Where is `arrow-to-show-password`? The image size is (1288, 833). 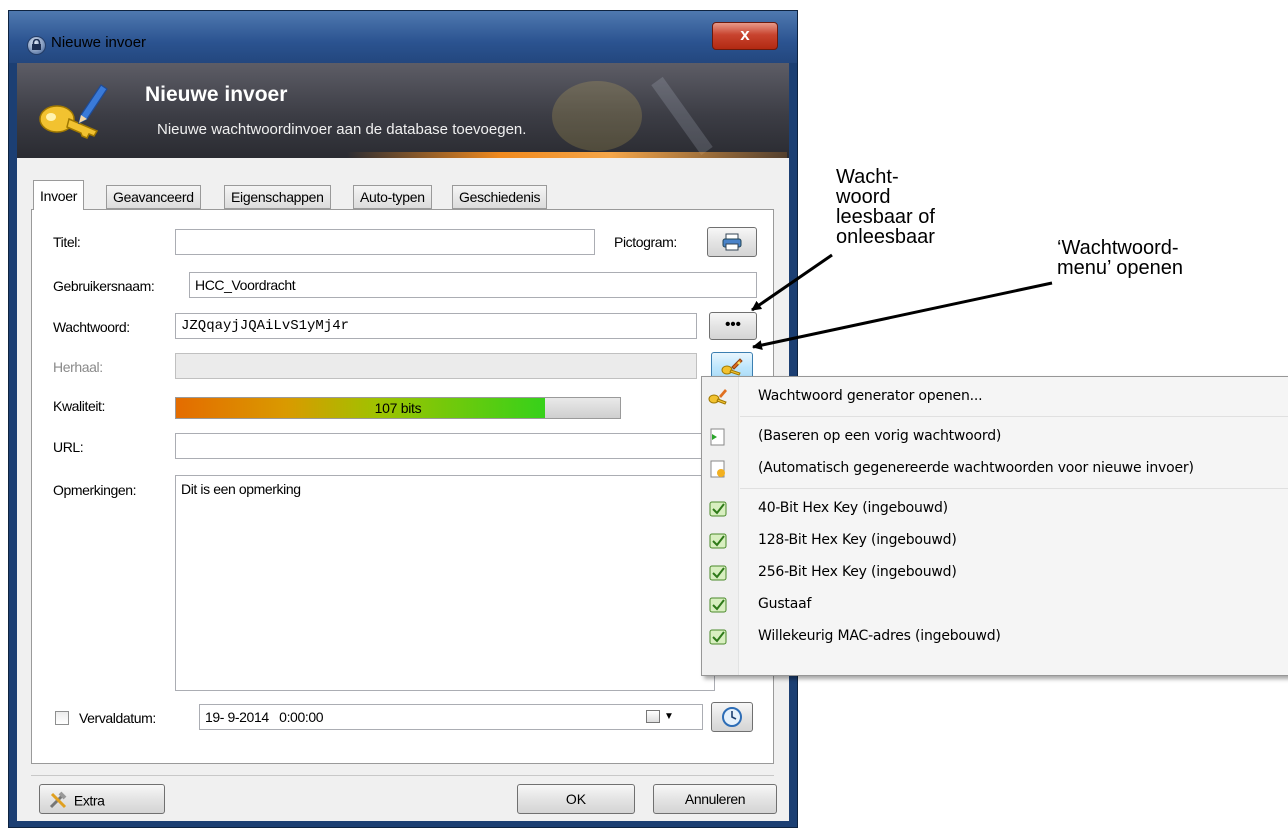
arrow-to-show-password is located at coordinates (792, 282).